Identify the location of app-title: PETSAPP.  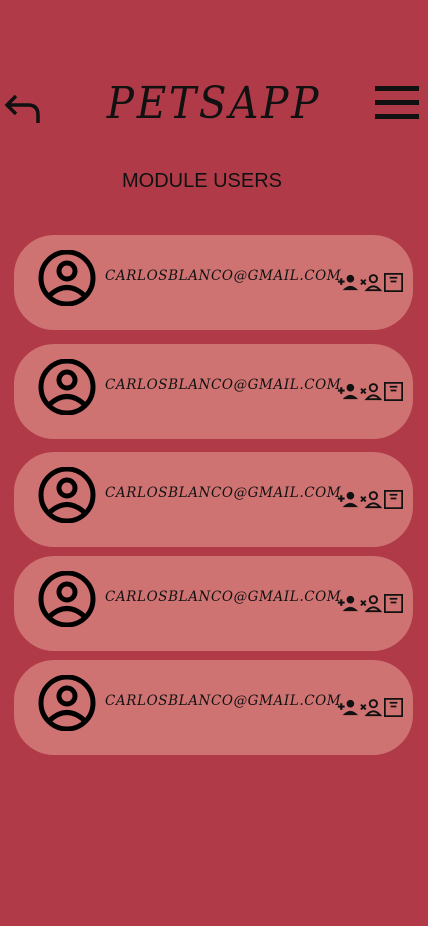
(214, 103).